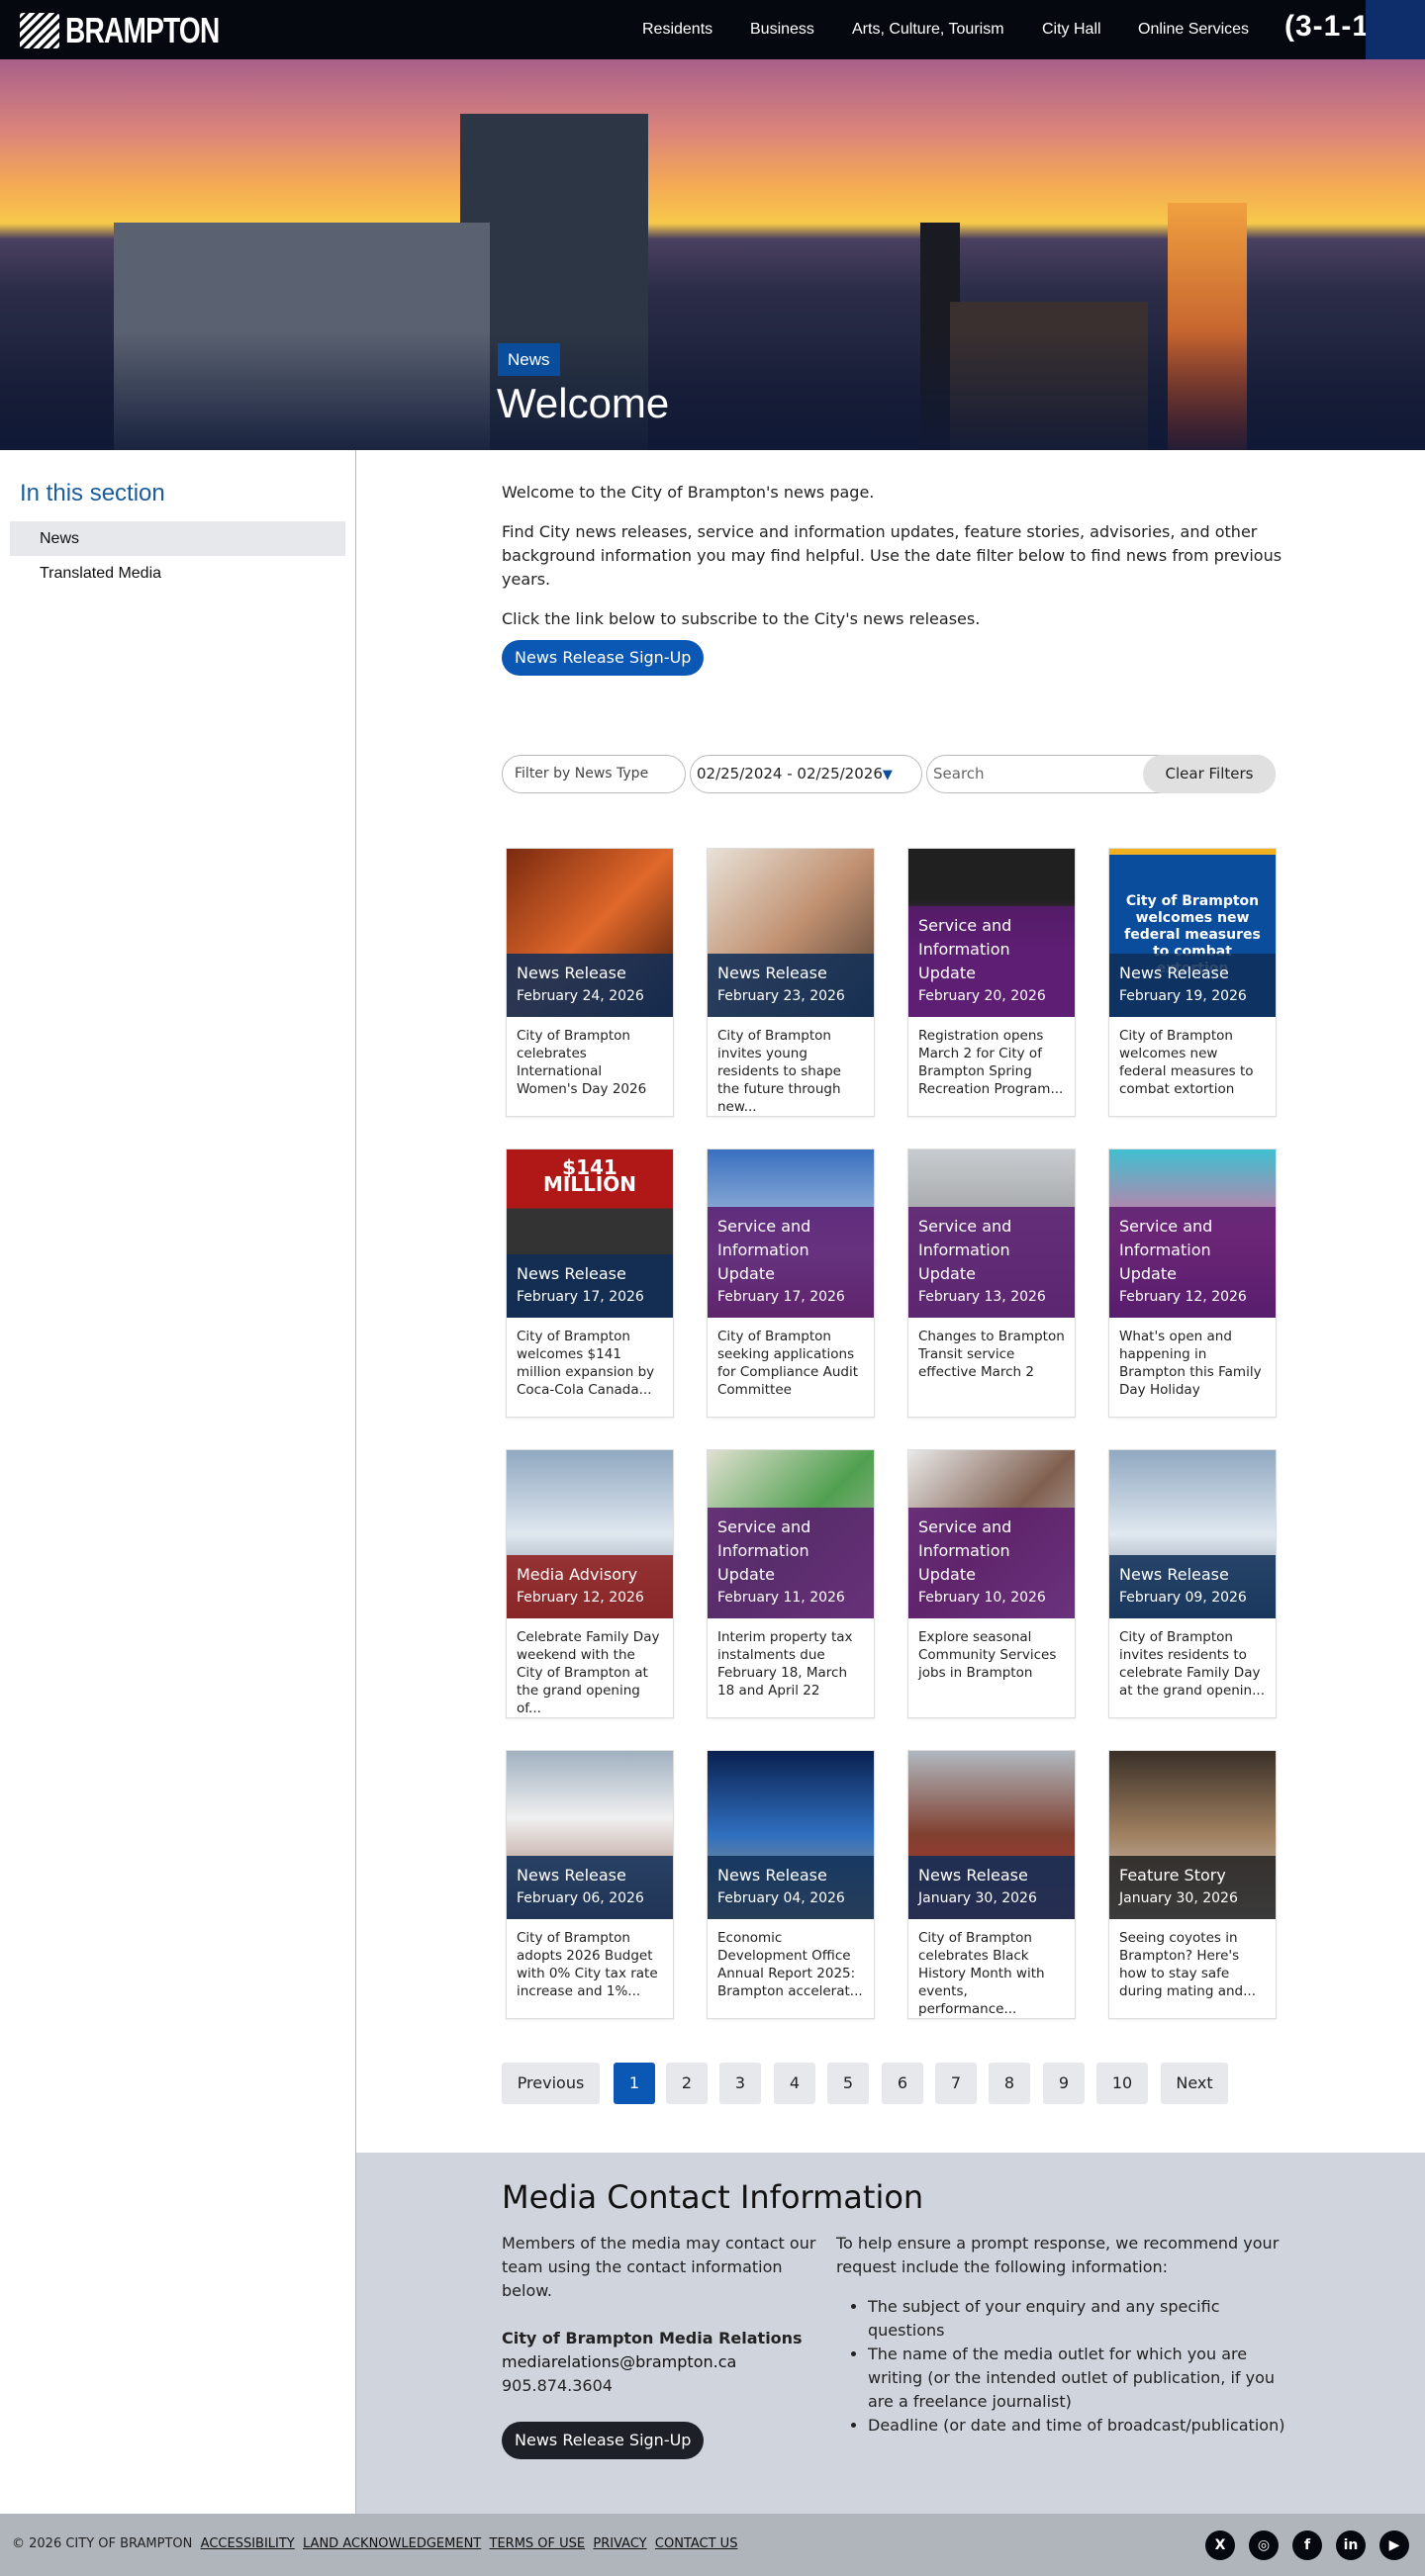 Image resolution: width=1425 pixels, height=2576 pixels. What do you see at coordinates (178, 574) in the screenshot?
I see `sidebar-item-translated-media: Translated Media` at bounding box center [178, 574].